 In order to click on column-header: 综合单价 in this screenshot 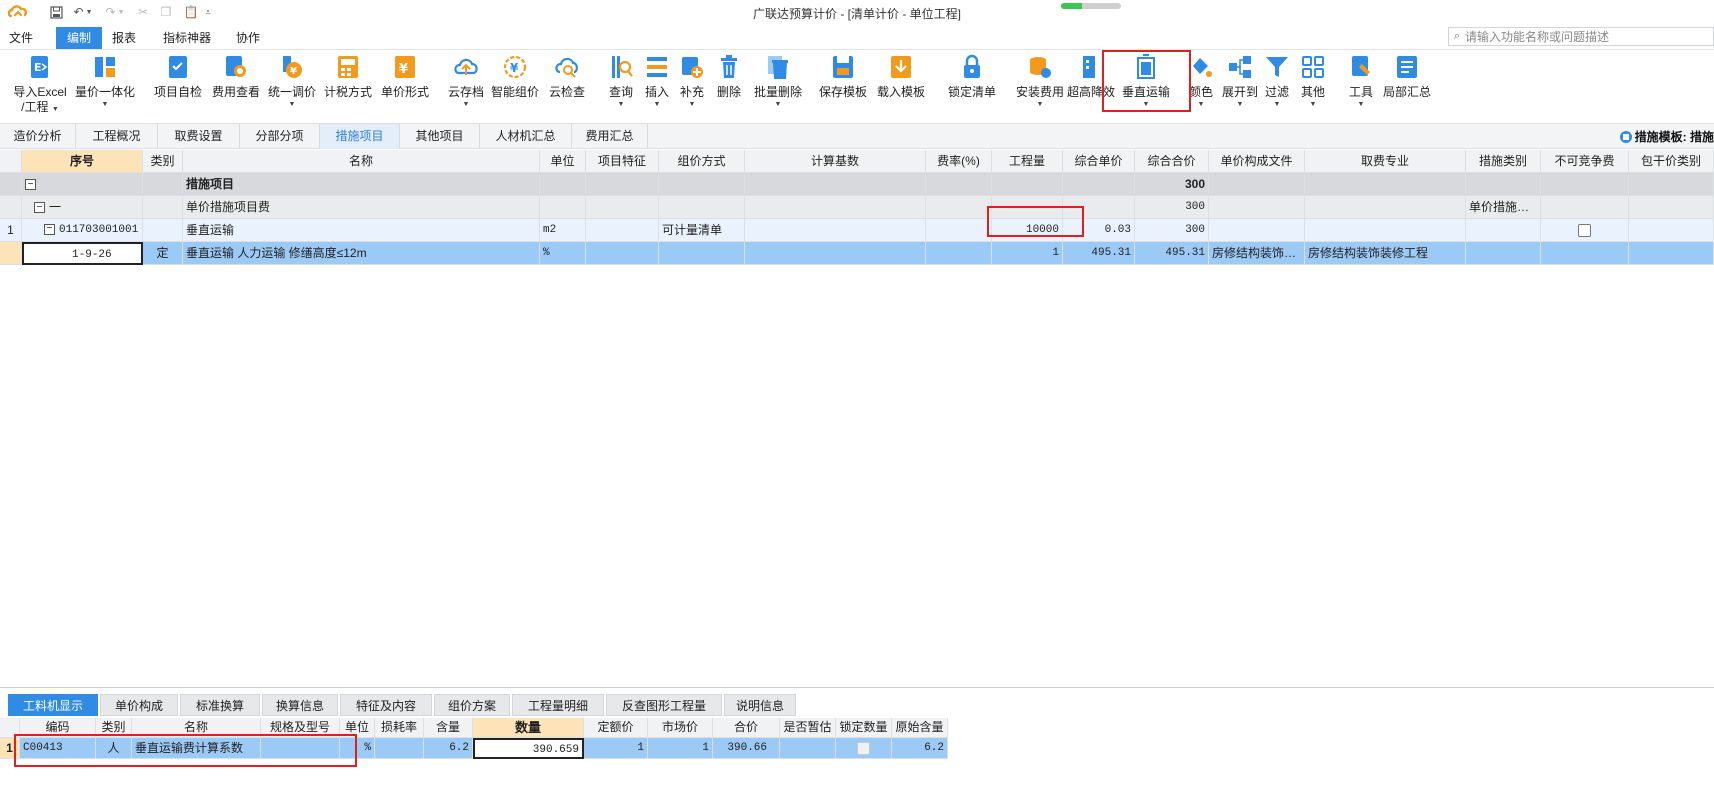, I will do `click(1099, 161)`.